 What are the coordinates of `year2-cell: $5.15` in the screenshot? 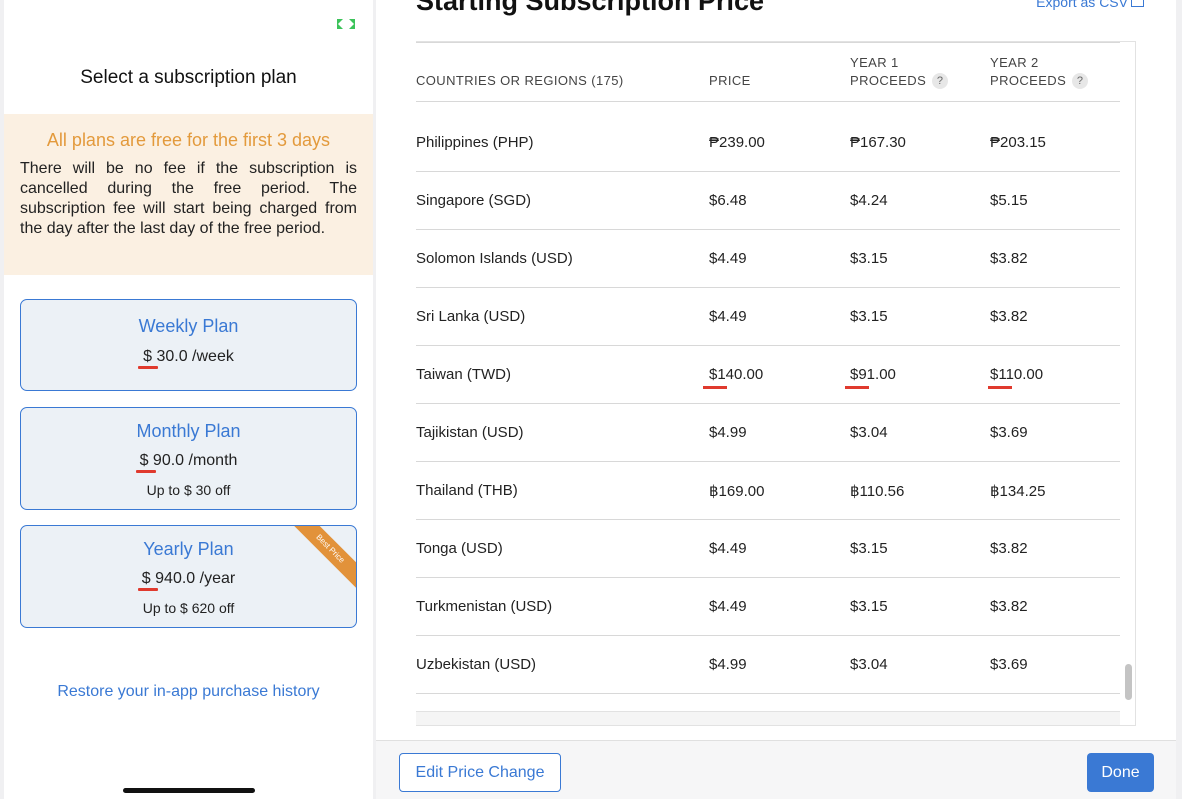 It's located at (1009, 200).